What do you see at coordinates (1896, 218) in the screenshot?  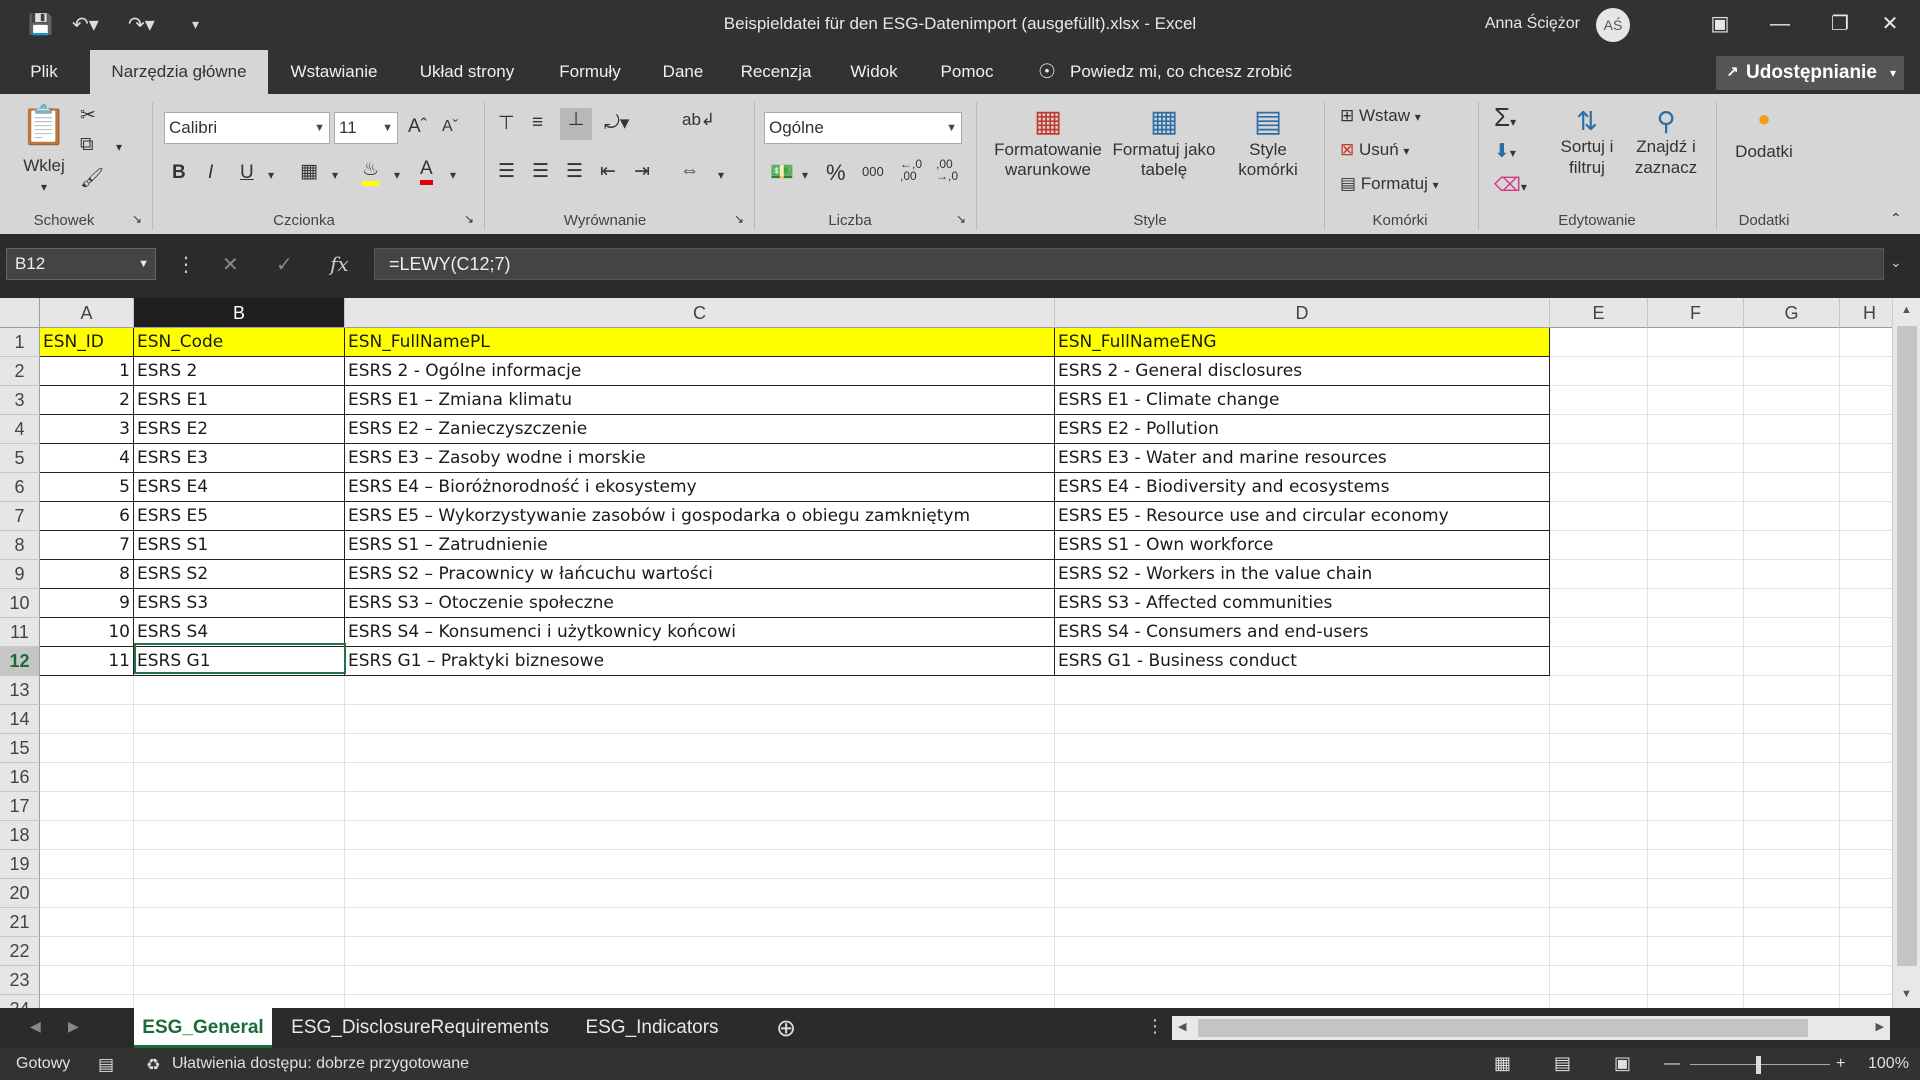 I see `collapse-ribbon-icon: ⌃` at bounding box center [1896, 218].